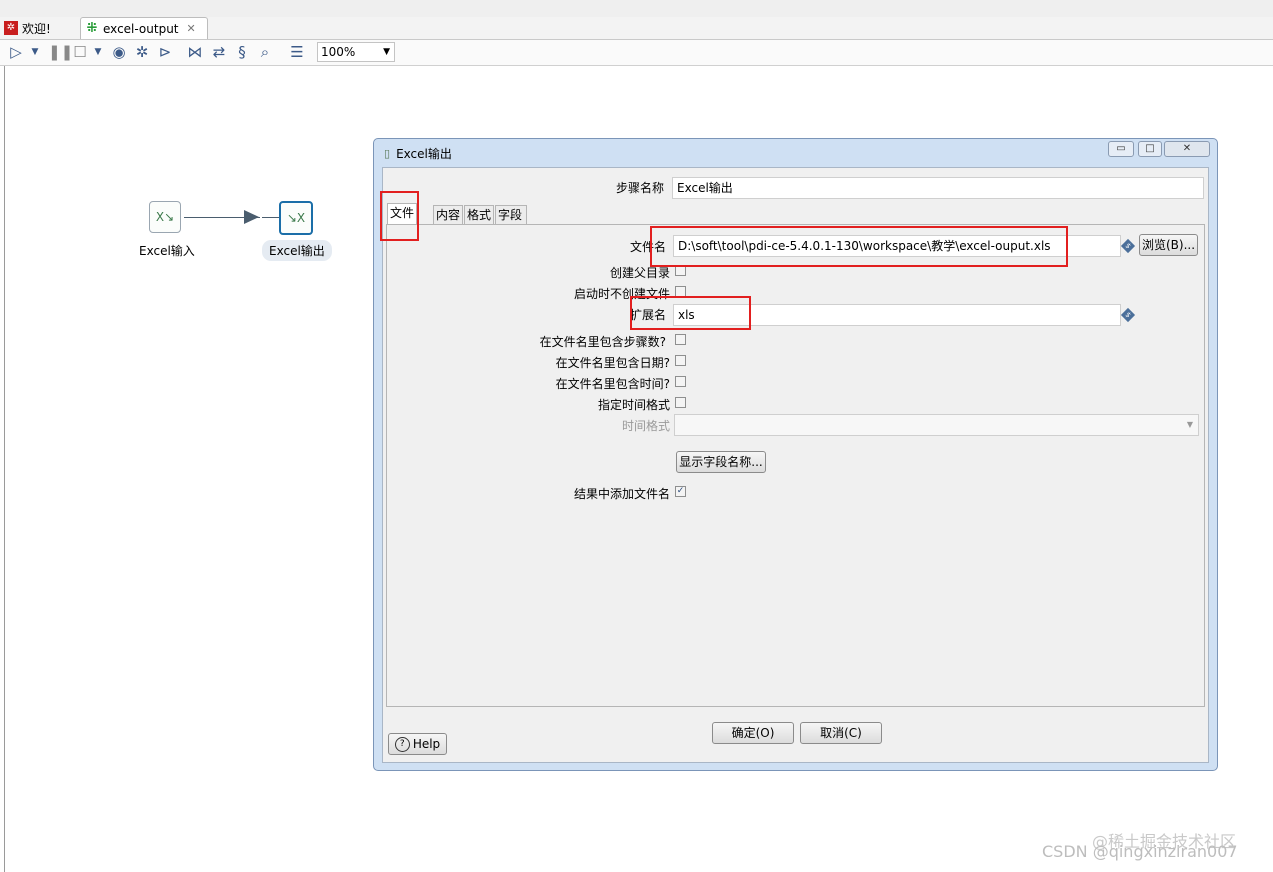 The width and height of the screenshot is (1273, 872). Describe the element at coordinates (16, 52) in the screenshot. I see `run-icon: ▷` at that location.